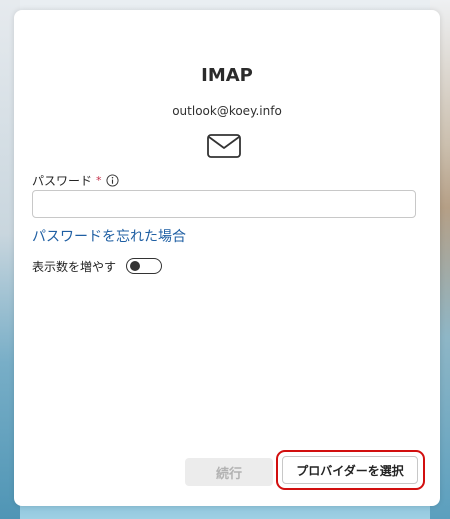 The height and width of the screenshot is (519, 450). What do you see at coordinates (74, 266) in the screenshot?
I see `more-options-label: 表示数を増やす` at bounding box center [74, 266].